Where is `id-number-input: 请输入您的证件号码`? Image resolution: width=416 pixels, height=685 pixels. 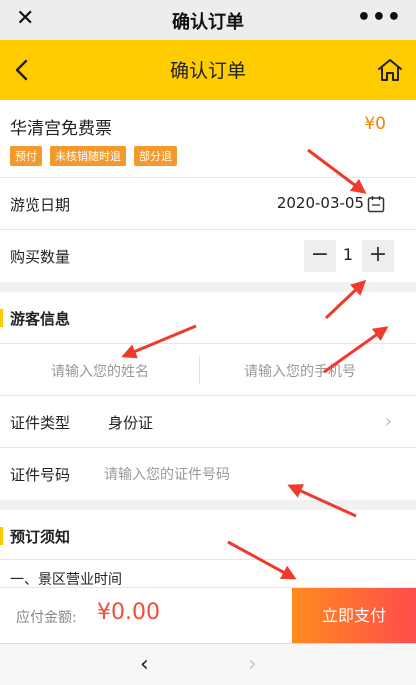 id-number-input: 请输入您的证件号码 is located at coordinates (167, 474).